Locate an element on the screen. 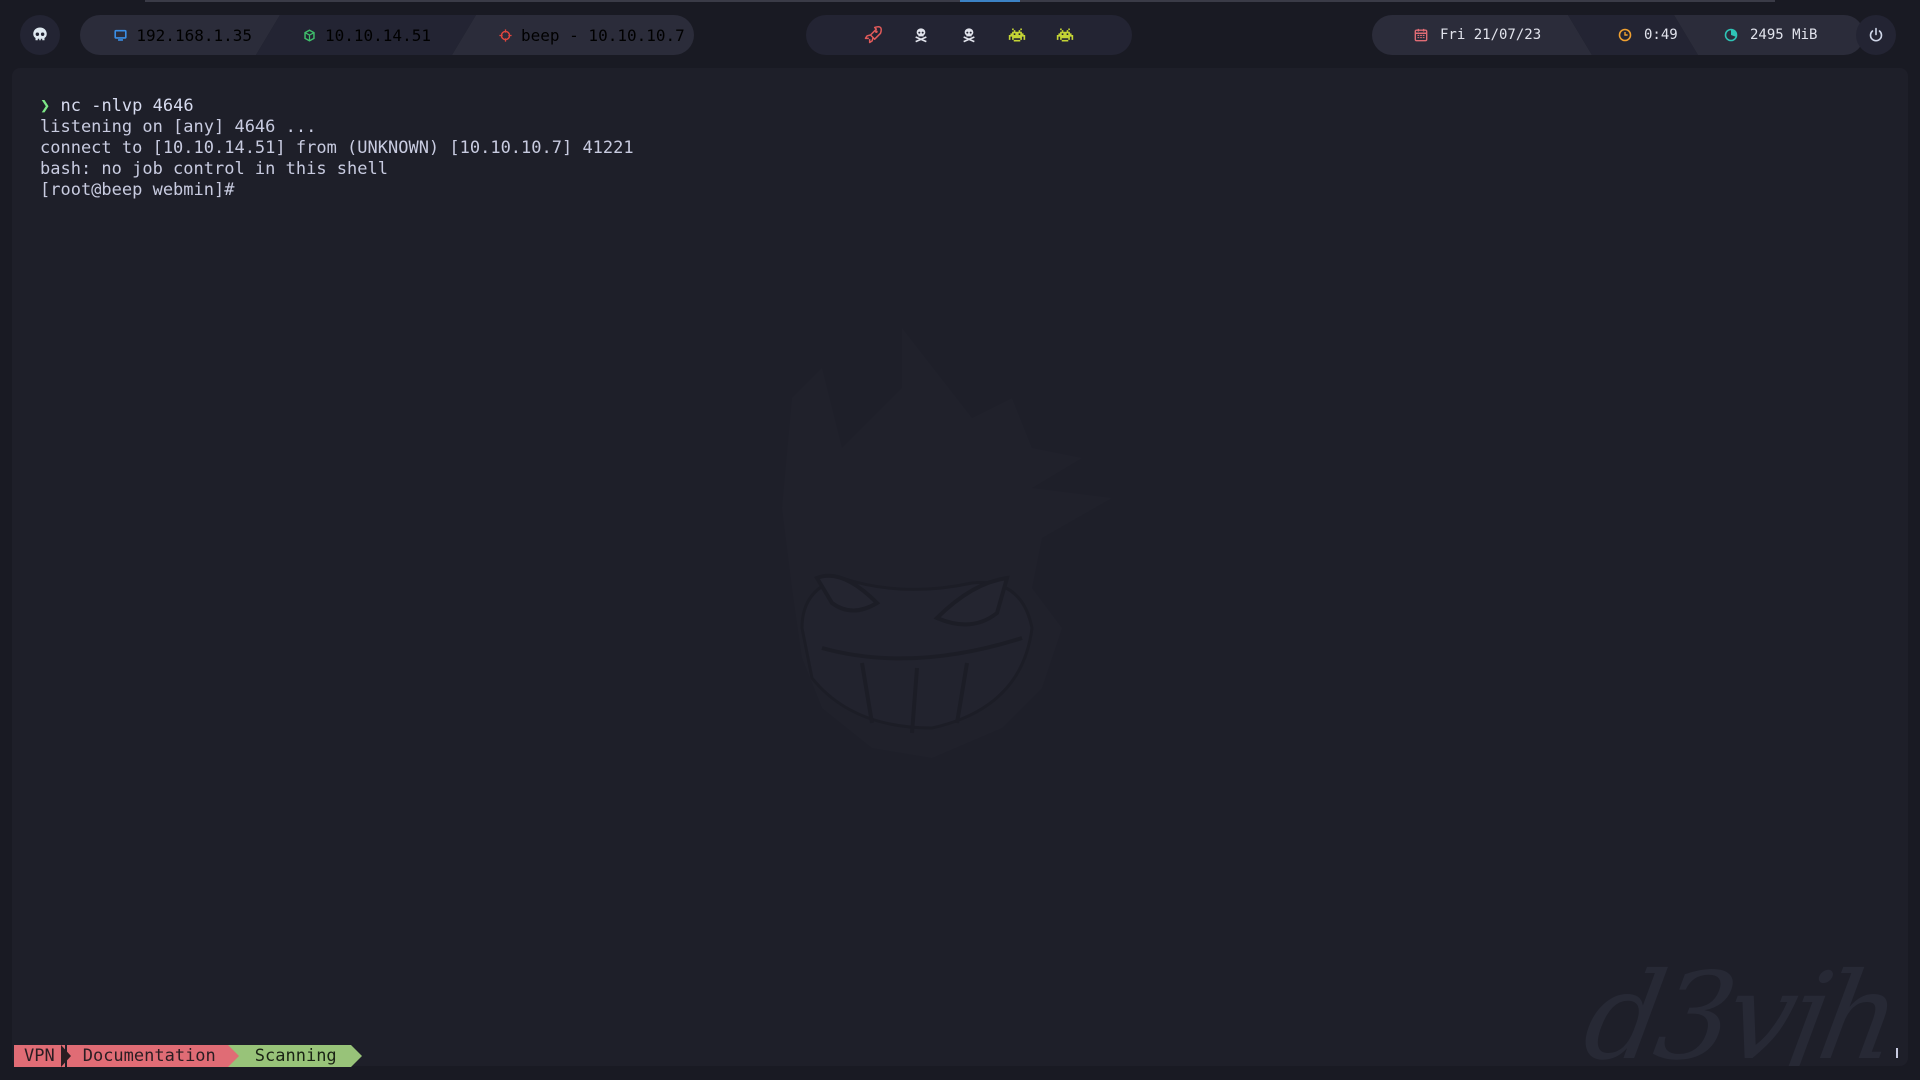 The width and height of the screenshot is (1920, 1080). scroll-indicator is located at coordinates (1897, 1053).